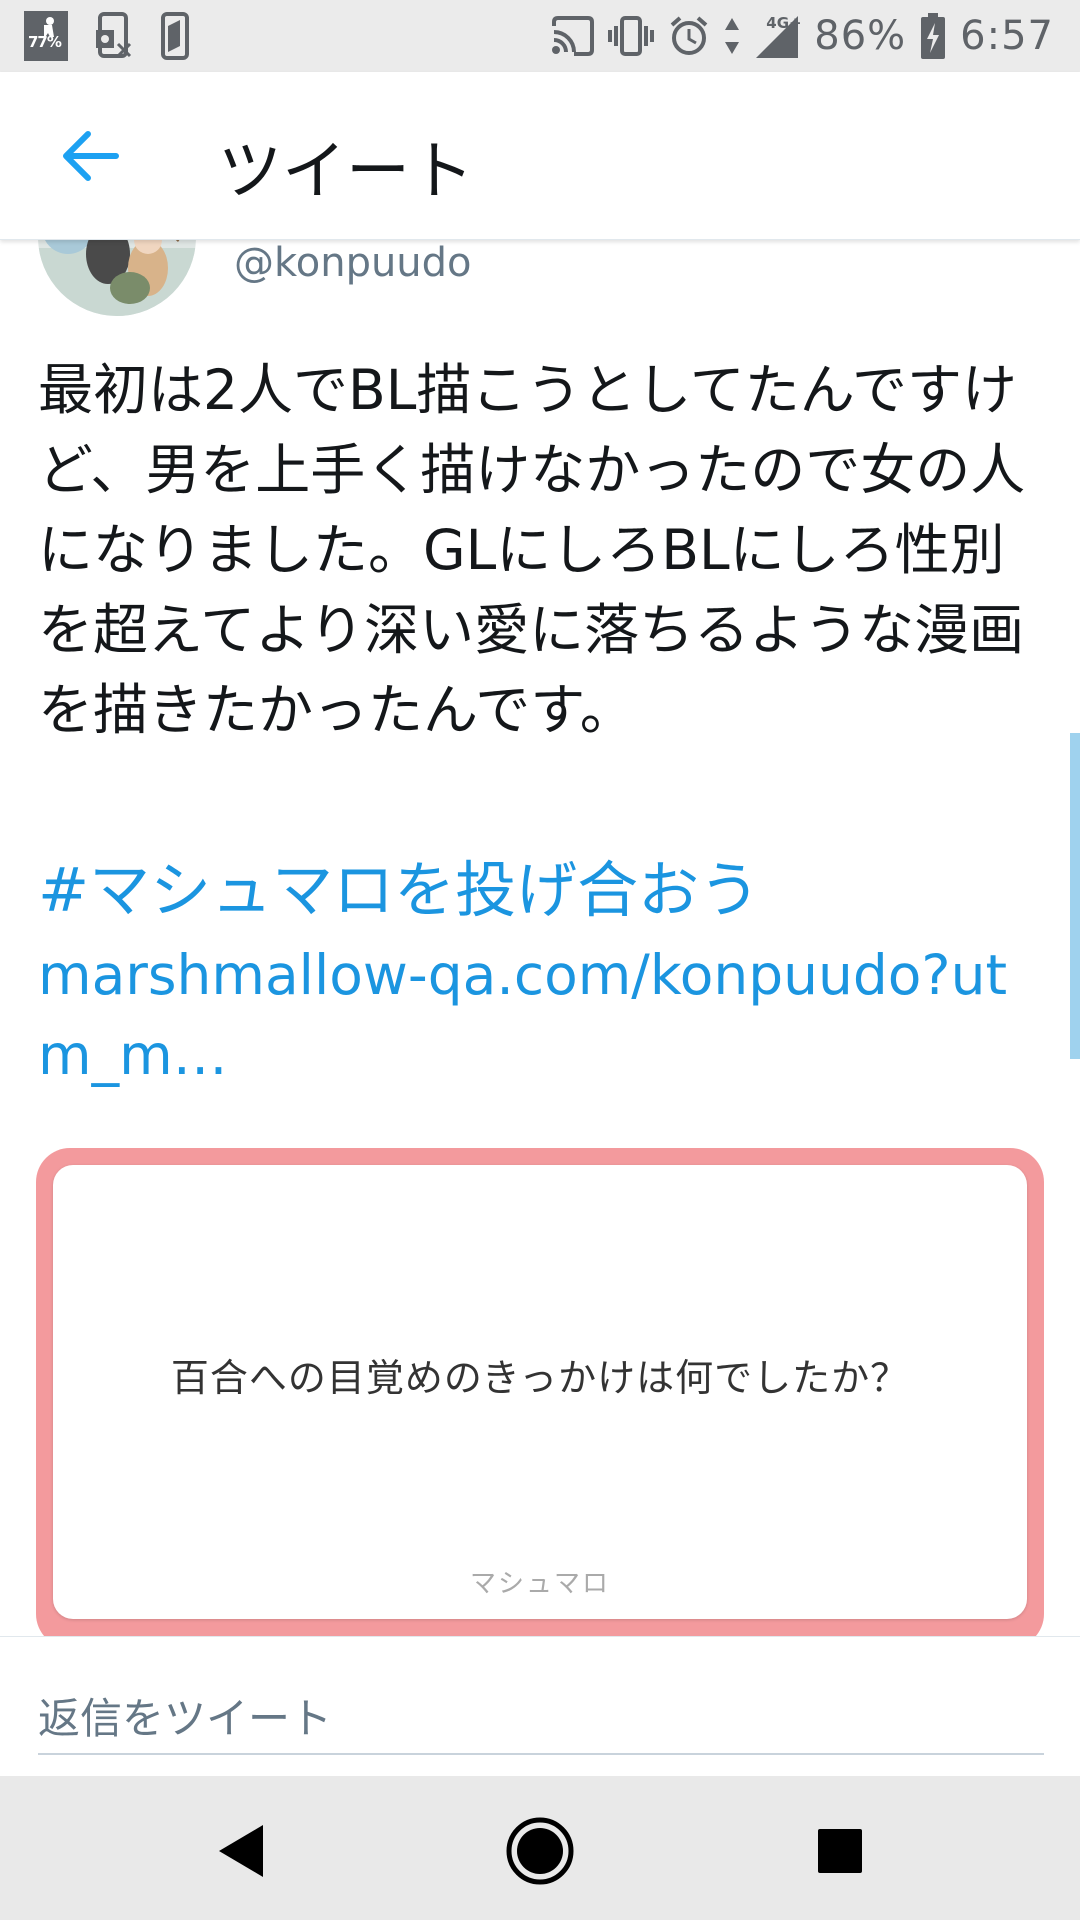 The width and height of the screenshot is (1080, 1920). I want to click on hashtag-link: #マシュマロを投げ合おう, so click(399, 891).